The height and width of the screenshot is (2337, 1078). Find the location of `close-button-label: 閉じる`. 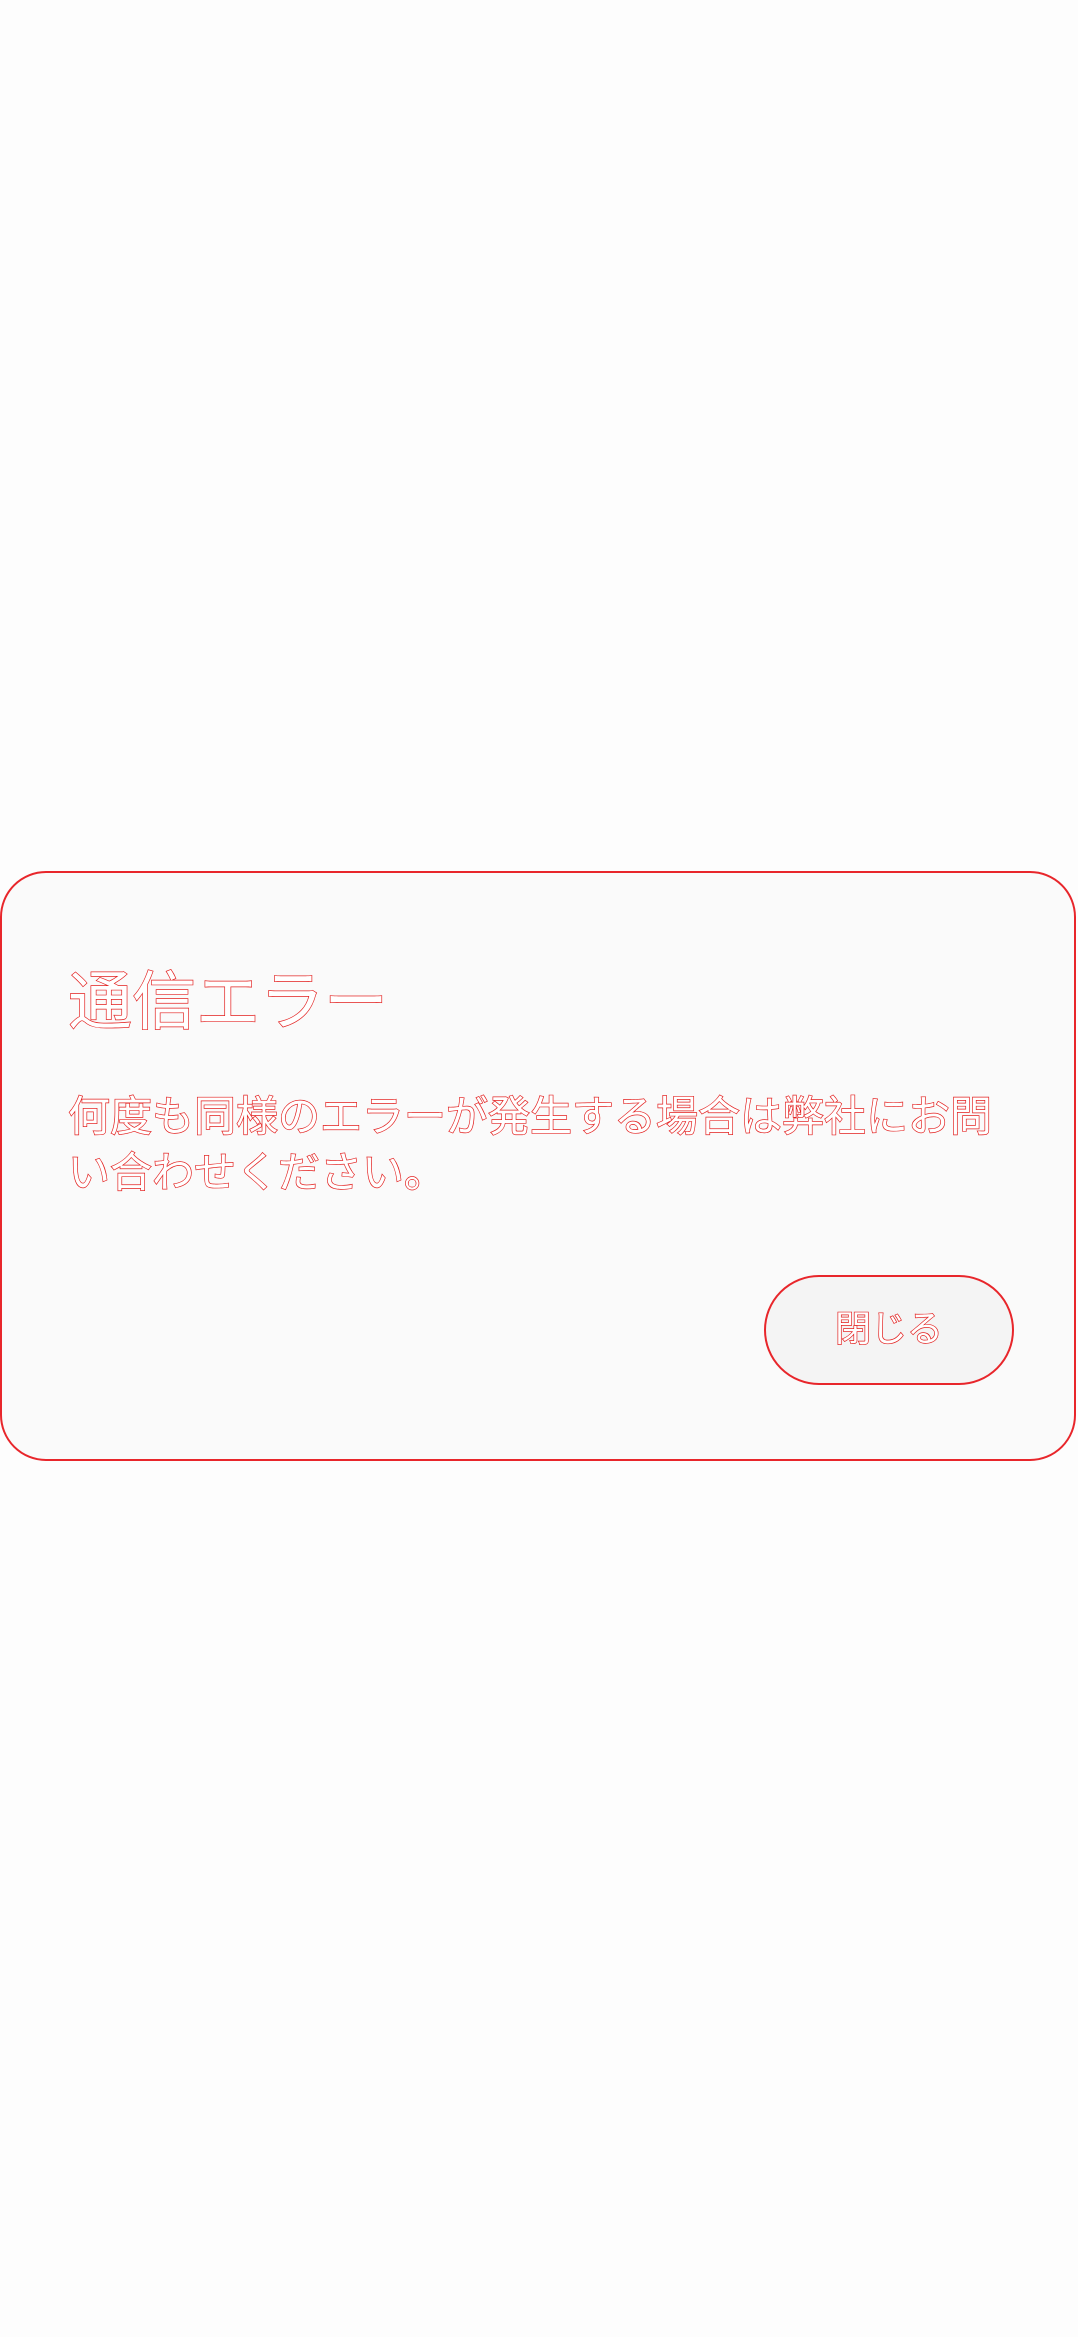

close-button-label: 閉じる is located at coordinates (888, 1329).